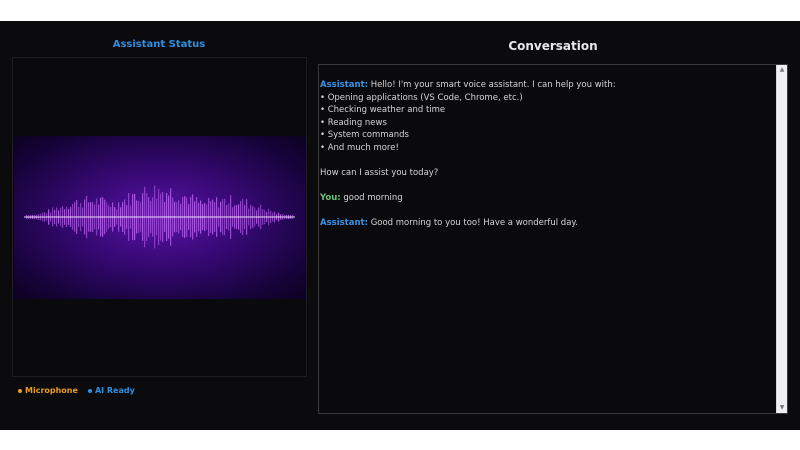 Image resolution: width=800 pixels, height=450 pixels. I want to click on scroll-down-icon: ▼, so click(782, 408).